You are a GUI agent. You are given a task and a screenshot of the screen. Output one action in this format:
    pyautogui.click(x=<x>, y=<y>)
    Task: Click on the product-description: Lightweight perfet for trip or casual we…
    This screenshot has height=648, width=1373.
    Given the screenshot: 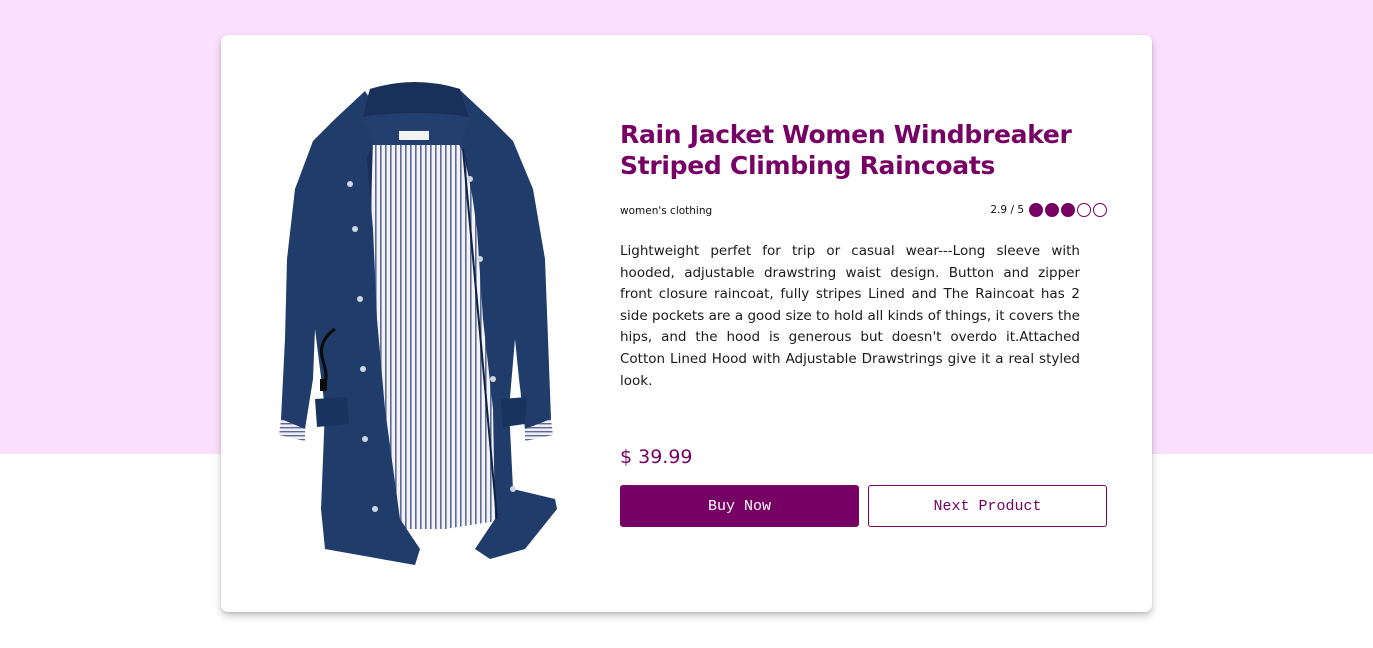 What is the action you would take?
    pyautogui.click(x=850, y=316)
    